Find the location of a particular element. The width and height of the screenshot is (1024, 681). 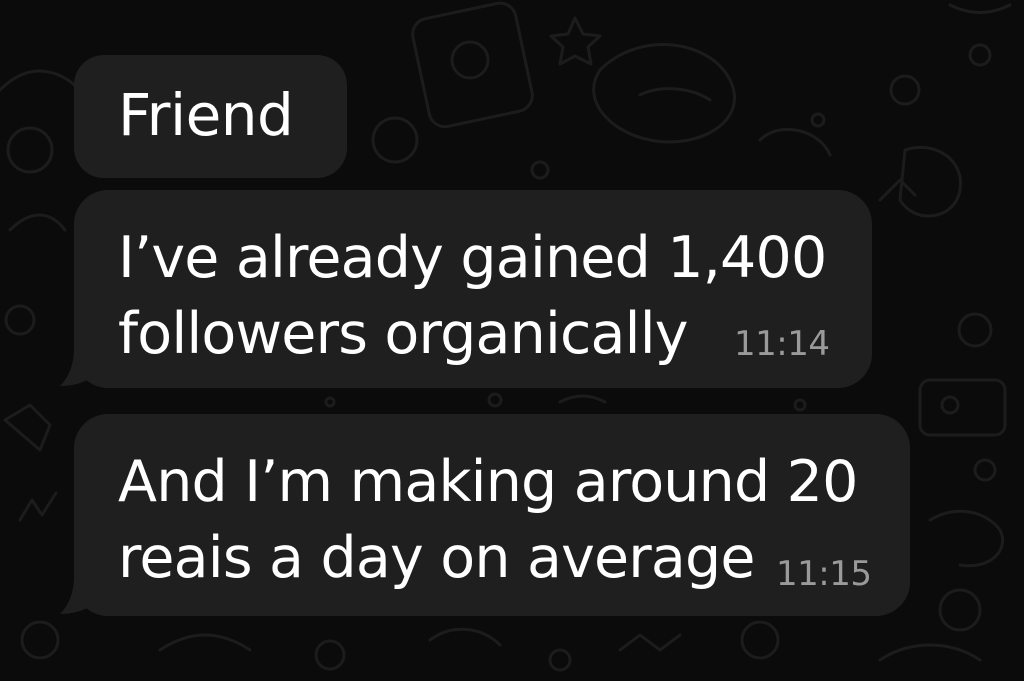

sender-name: Friend is located at coordinates (206, 115).